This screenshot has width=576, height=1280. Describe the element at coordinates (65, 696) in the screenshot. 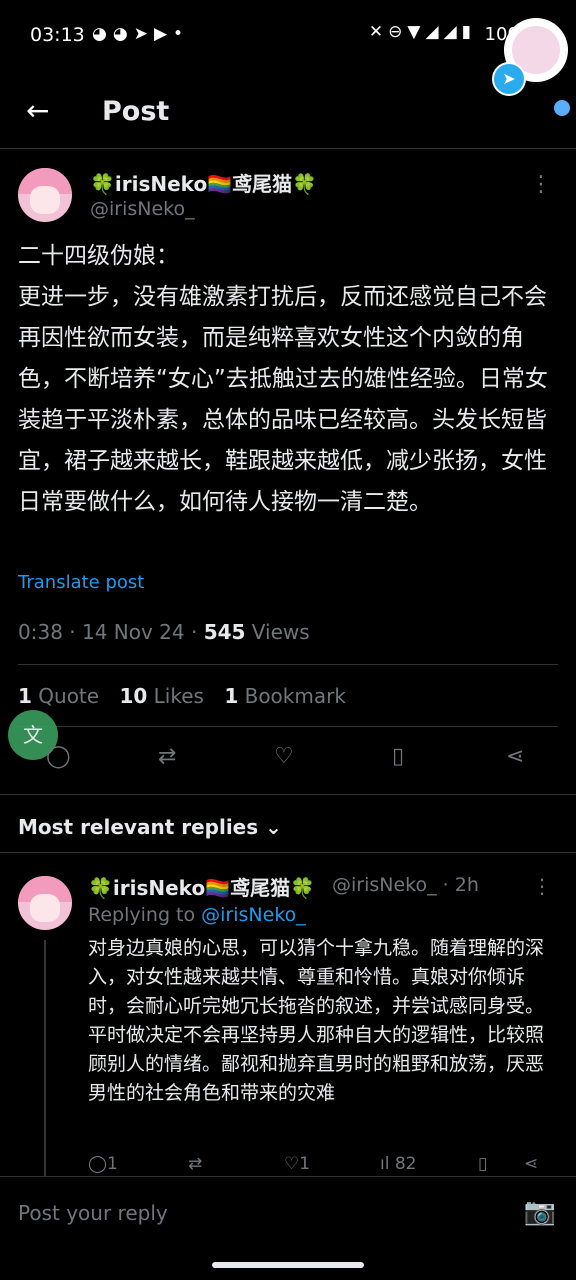

I see `quotes-label: Quote` at that location.